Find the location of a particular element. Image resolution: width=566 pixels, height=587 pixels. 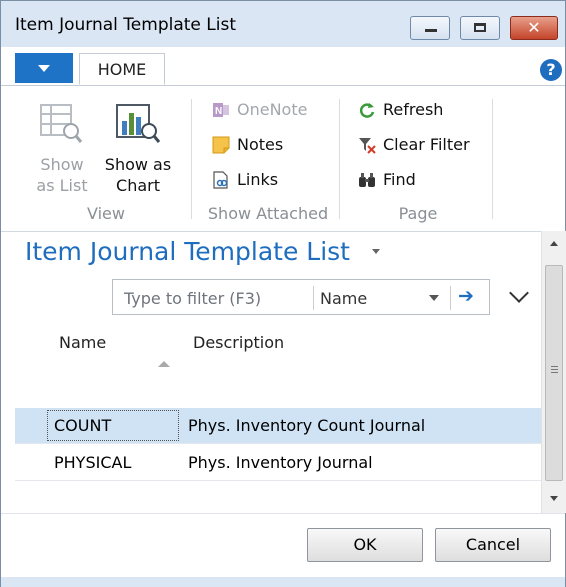

group-label-page: Page is located at coordinates (418, 213).